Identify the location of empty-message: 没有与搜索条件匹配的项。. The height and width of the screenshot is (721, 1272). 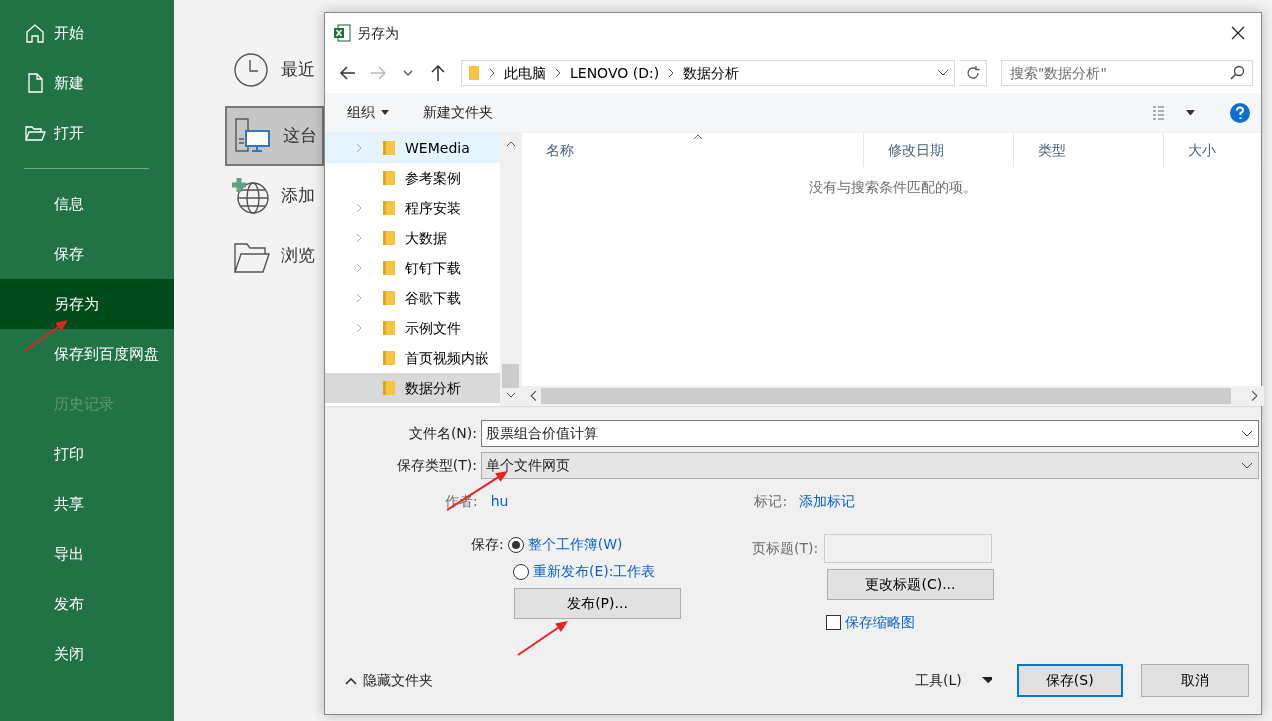
(893, 187).